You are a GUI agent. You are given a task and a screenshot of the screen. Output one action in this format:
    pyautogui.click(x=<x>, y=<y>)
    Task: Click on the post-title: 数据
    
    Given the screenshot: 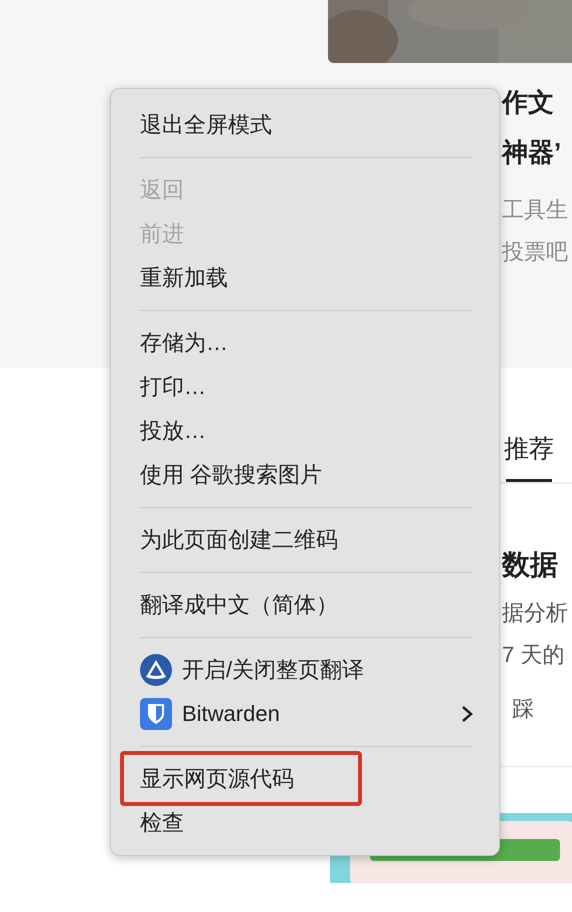 What is the action you would take?
    pyautogui.click(x=530, y=565)
    